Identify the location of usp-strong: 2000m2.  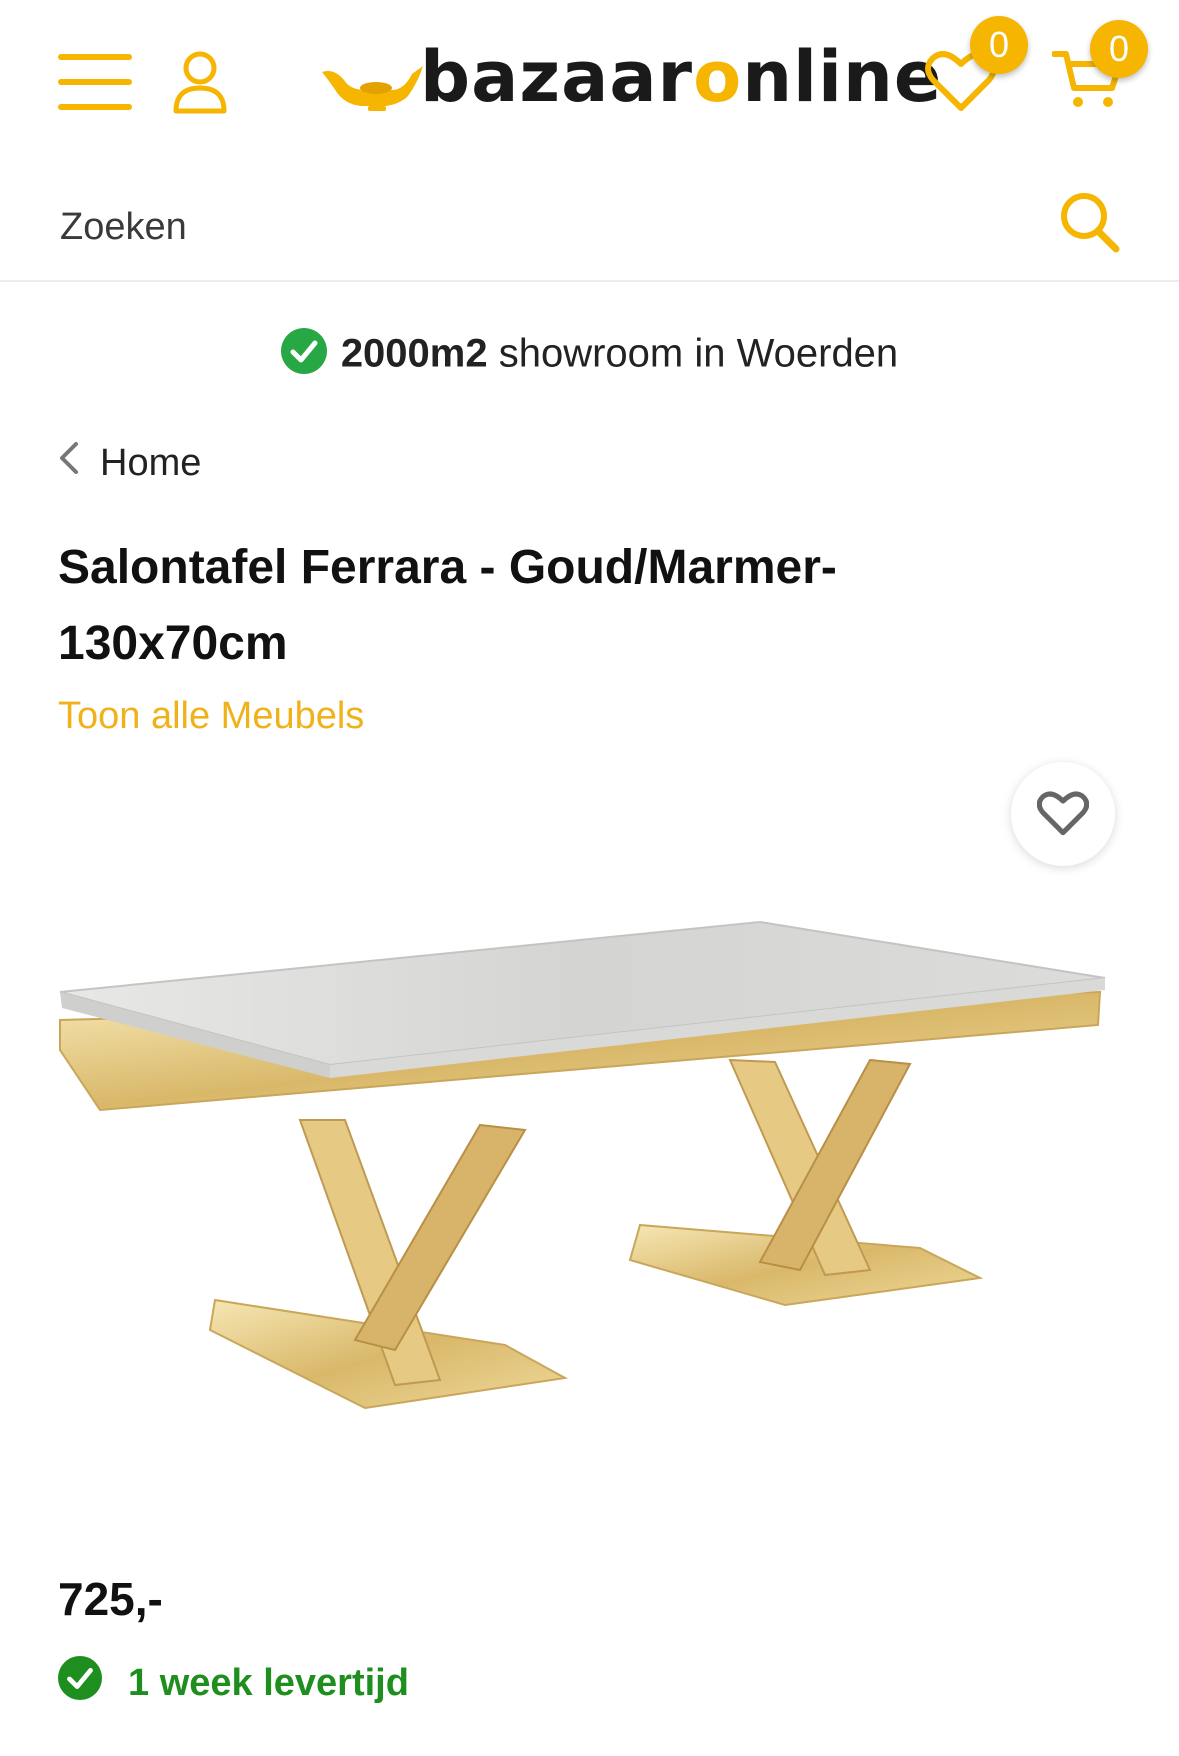
(414, 353).